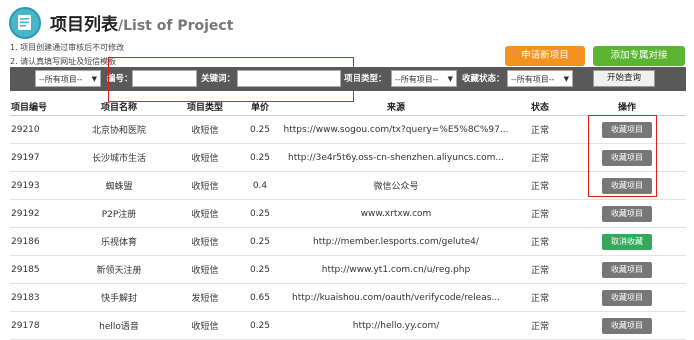 The image size is (694, 340). I want to click on column-header-action: 操作, so click(627, 106).